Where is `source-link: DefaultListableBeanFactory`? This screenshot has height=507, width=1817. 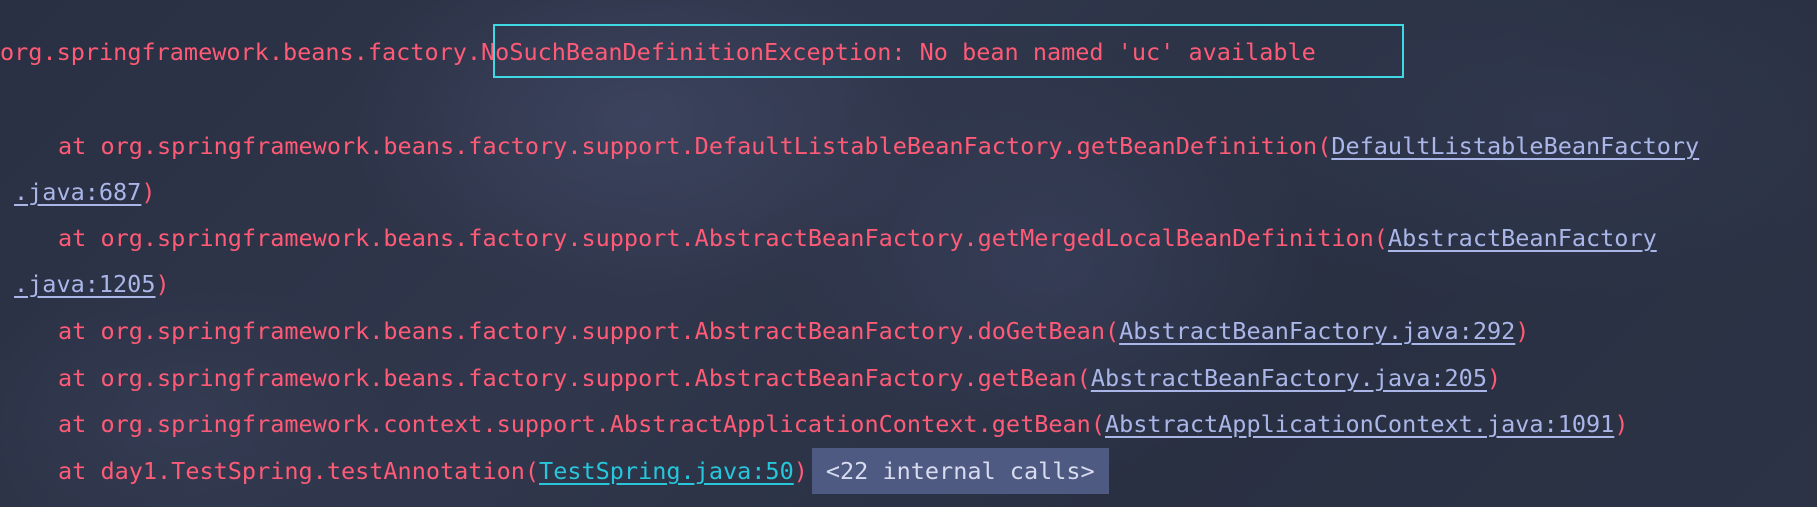 source-link: DefaultListableBeanFactory is located at coordinates (1515, 146).